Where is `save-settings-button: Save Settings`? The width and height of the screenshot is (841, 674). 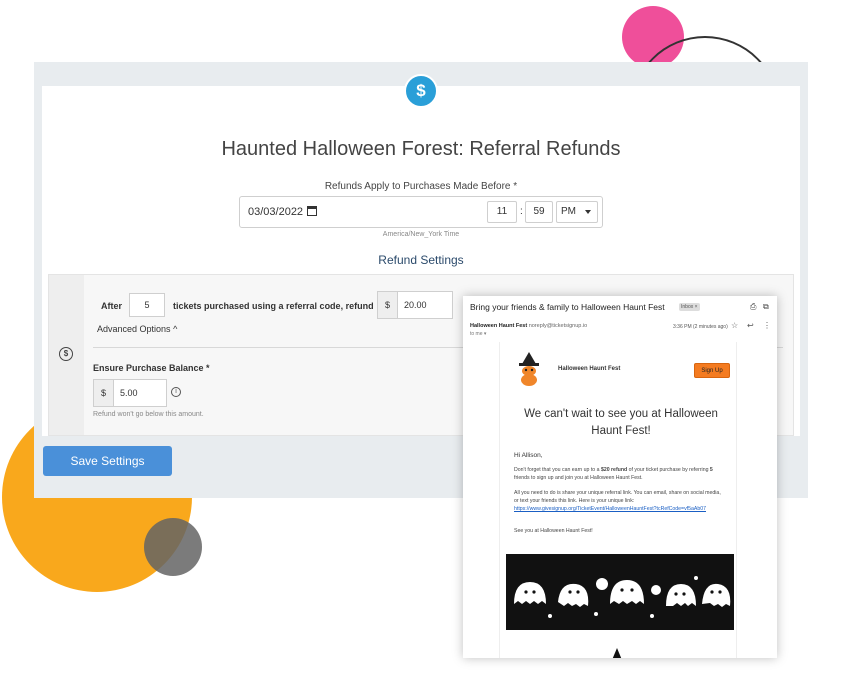 save-settings-button: Save Settings is located at coordinates (107, 461).